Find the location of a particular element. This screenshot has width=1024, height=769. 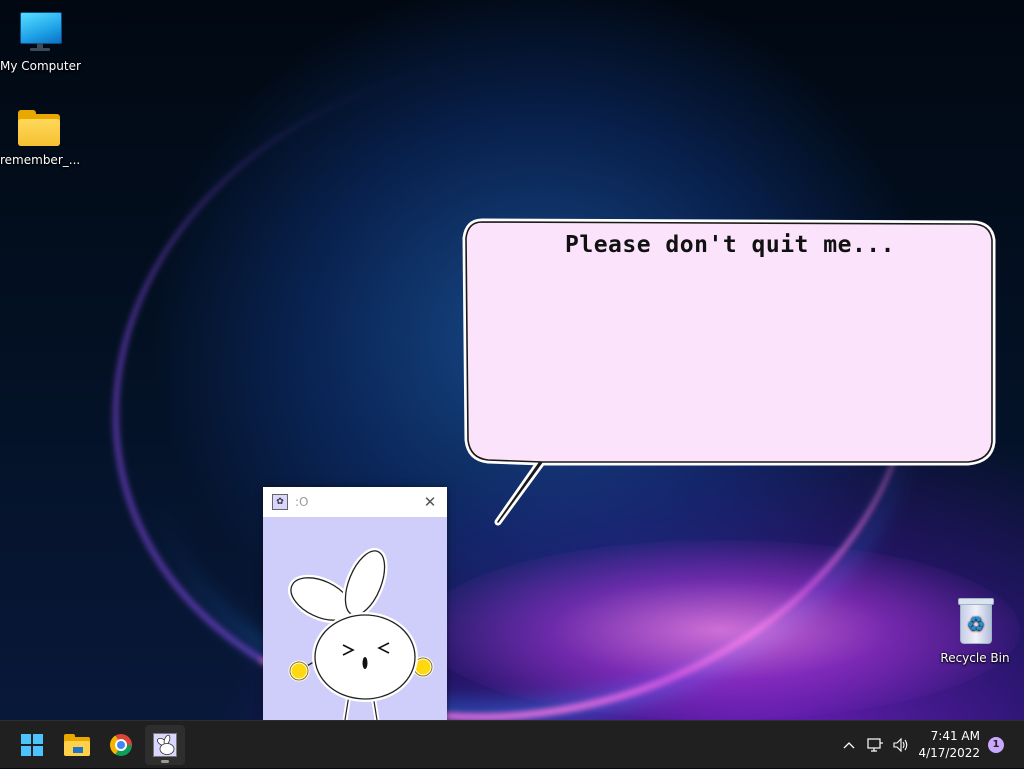

network-icon is located at coordinates (875, 745).